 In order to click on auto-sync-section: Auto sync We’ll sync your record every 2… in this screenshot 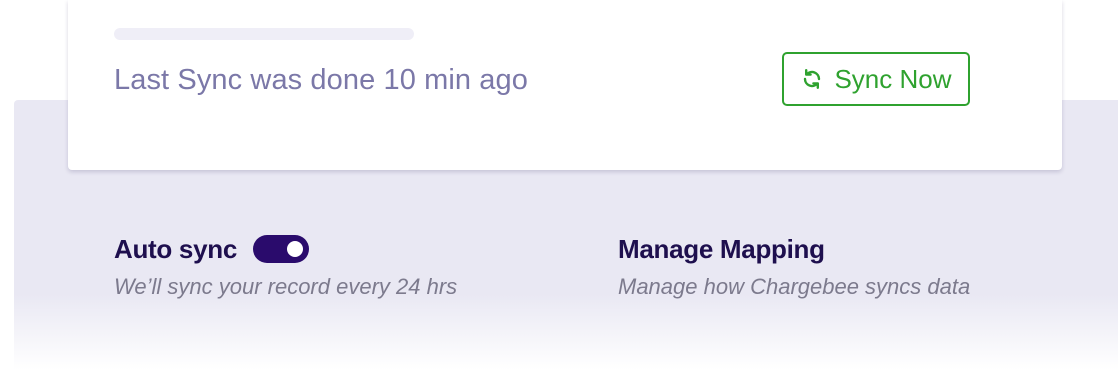, I will do `click(285, 266)`.